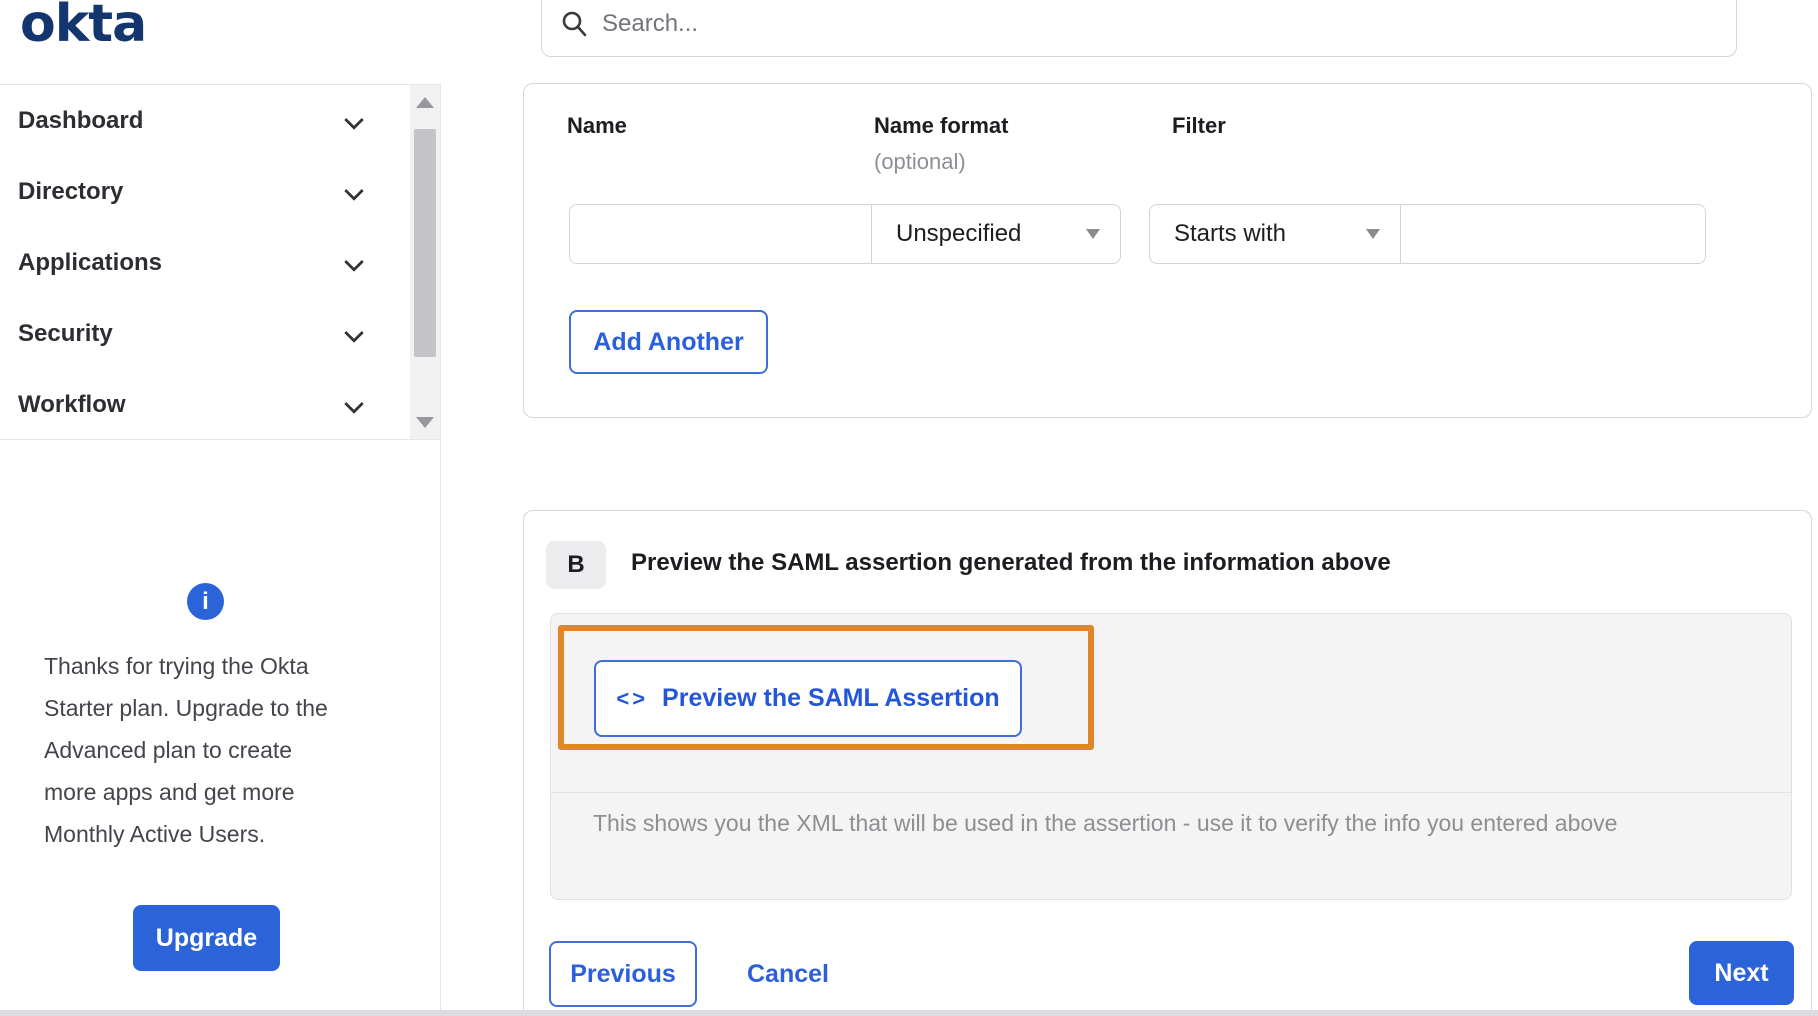  I want to click on sidebar-item-label: Directory, so click(71, 191).